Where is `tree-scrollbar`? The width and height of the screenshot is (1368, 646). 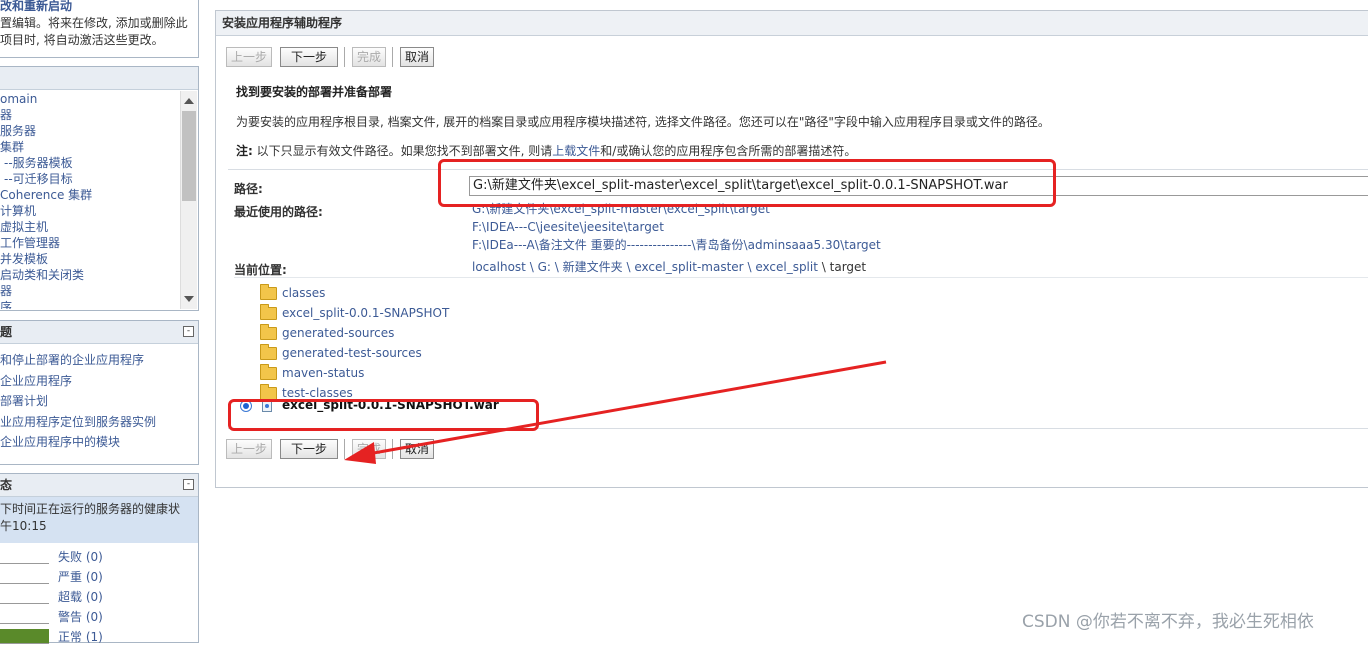
tree-scrollbar is located at coordinates (188, 200).